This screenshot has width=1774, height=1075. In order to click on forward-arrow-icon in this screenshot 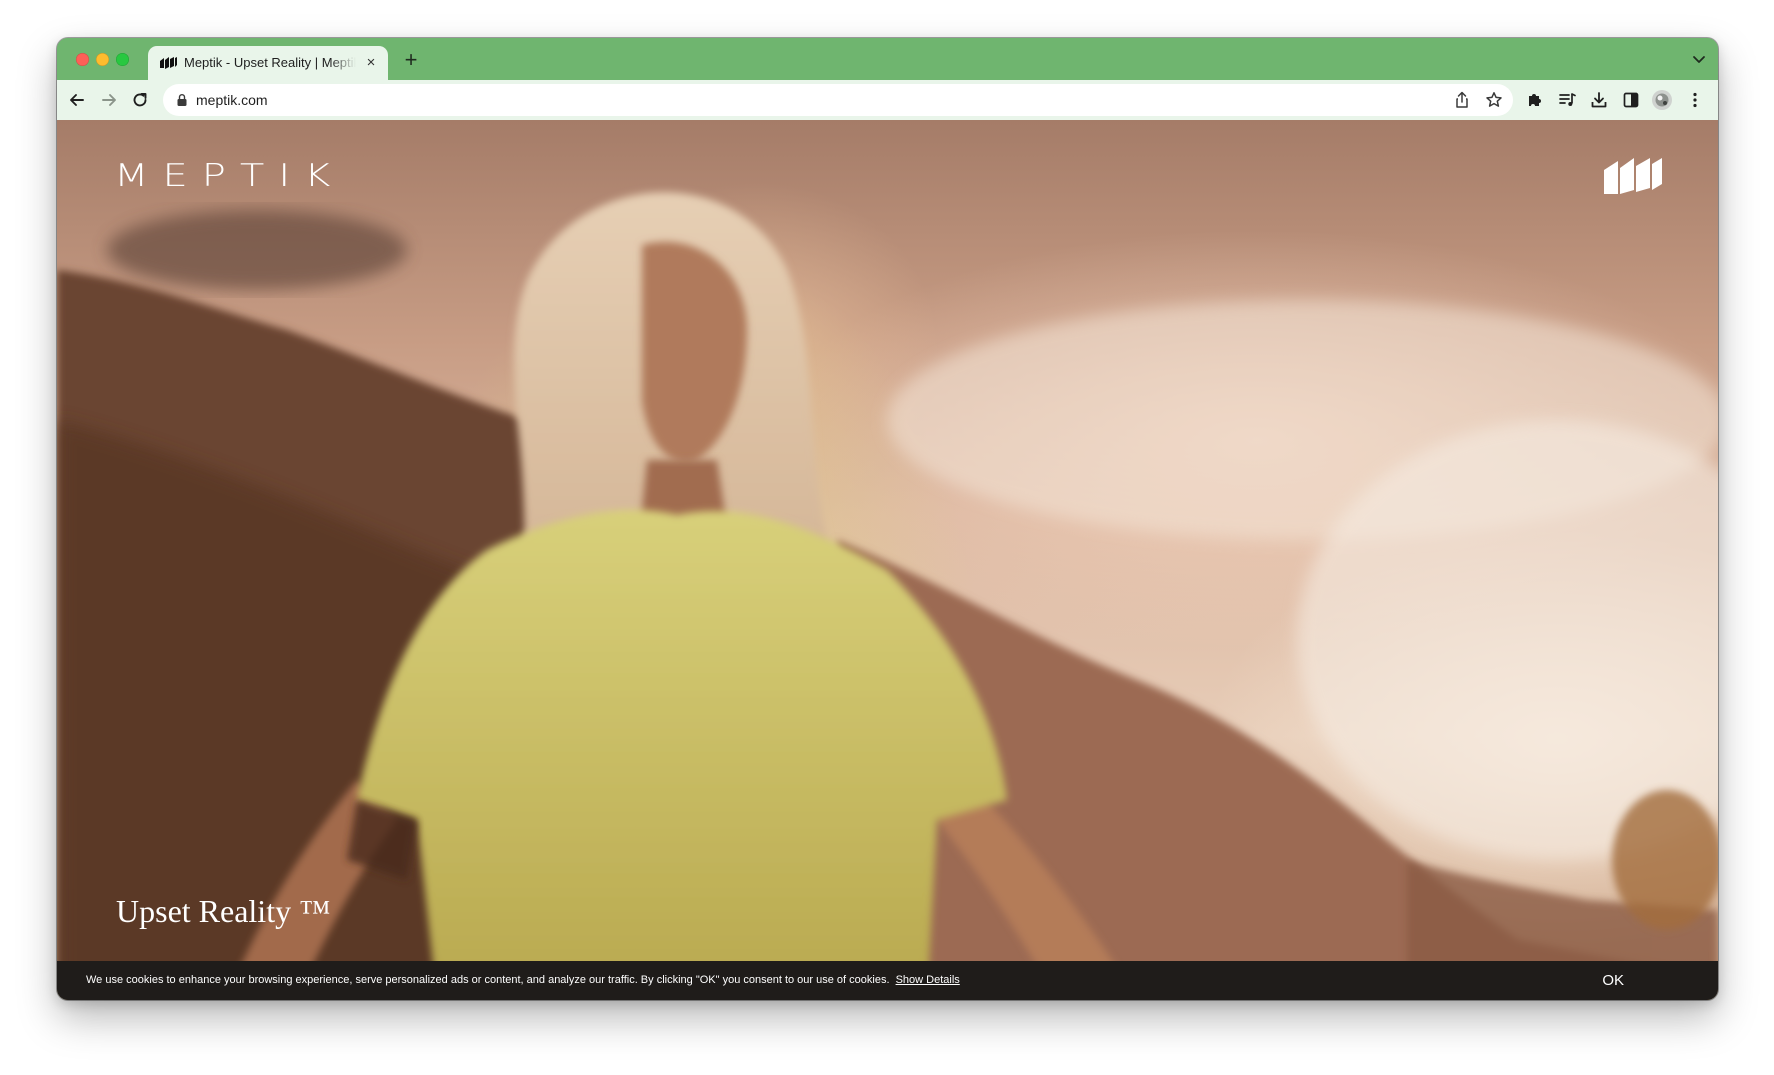, I will do `click(109, 100)`.